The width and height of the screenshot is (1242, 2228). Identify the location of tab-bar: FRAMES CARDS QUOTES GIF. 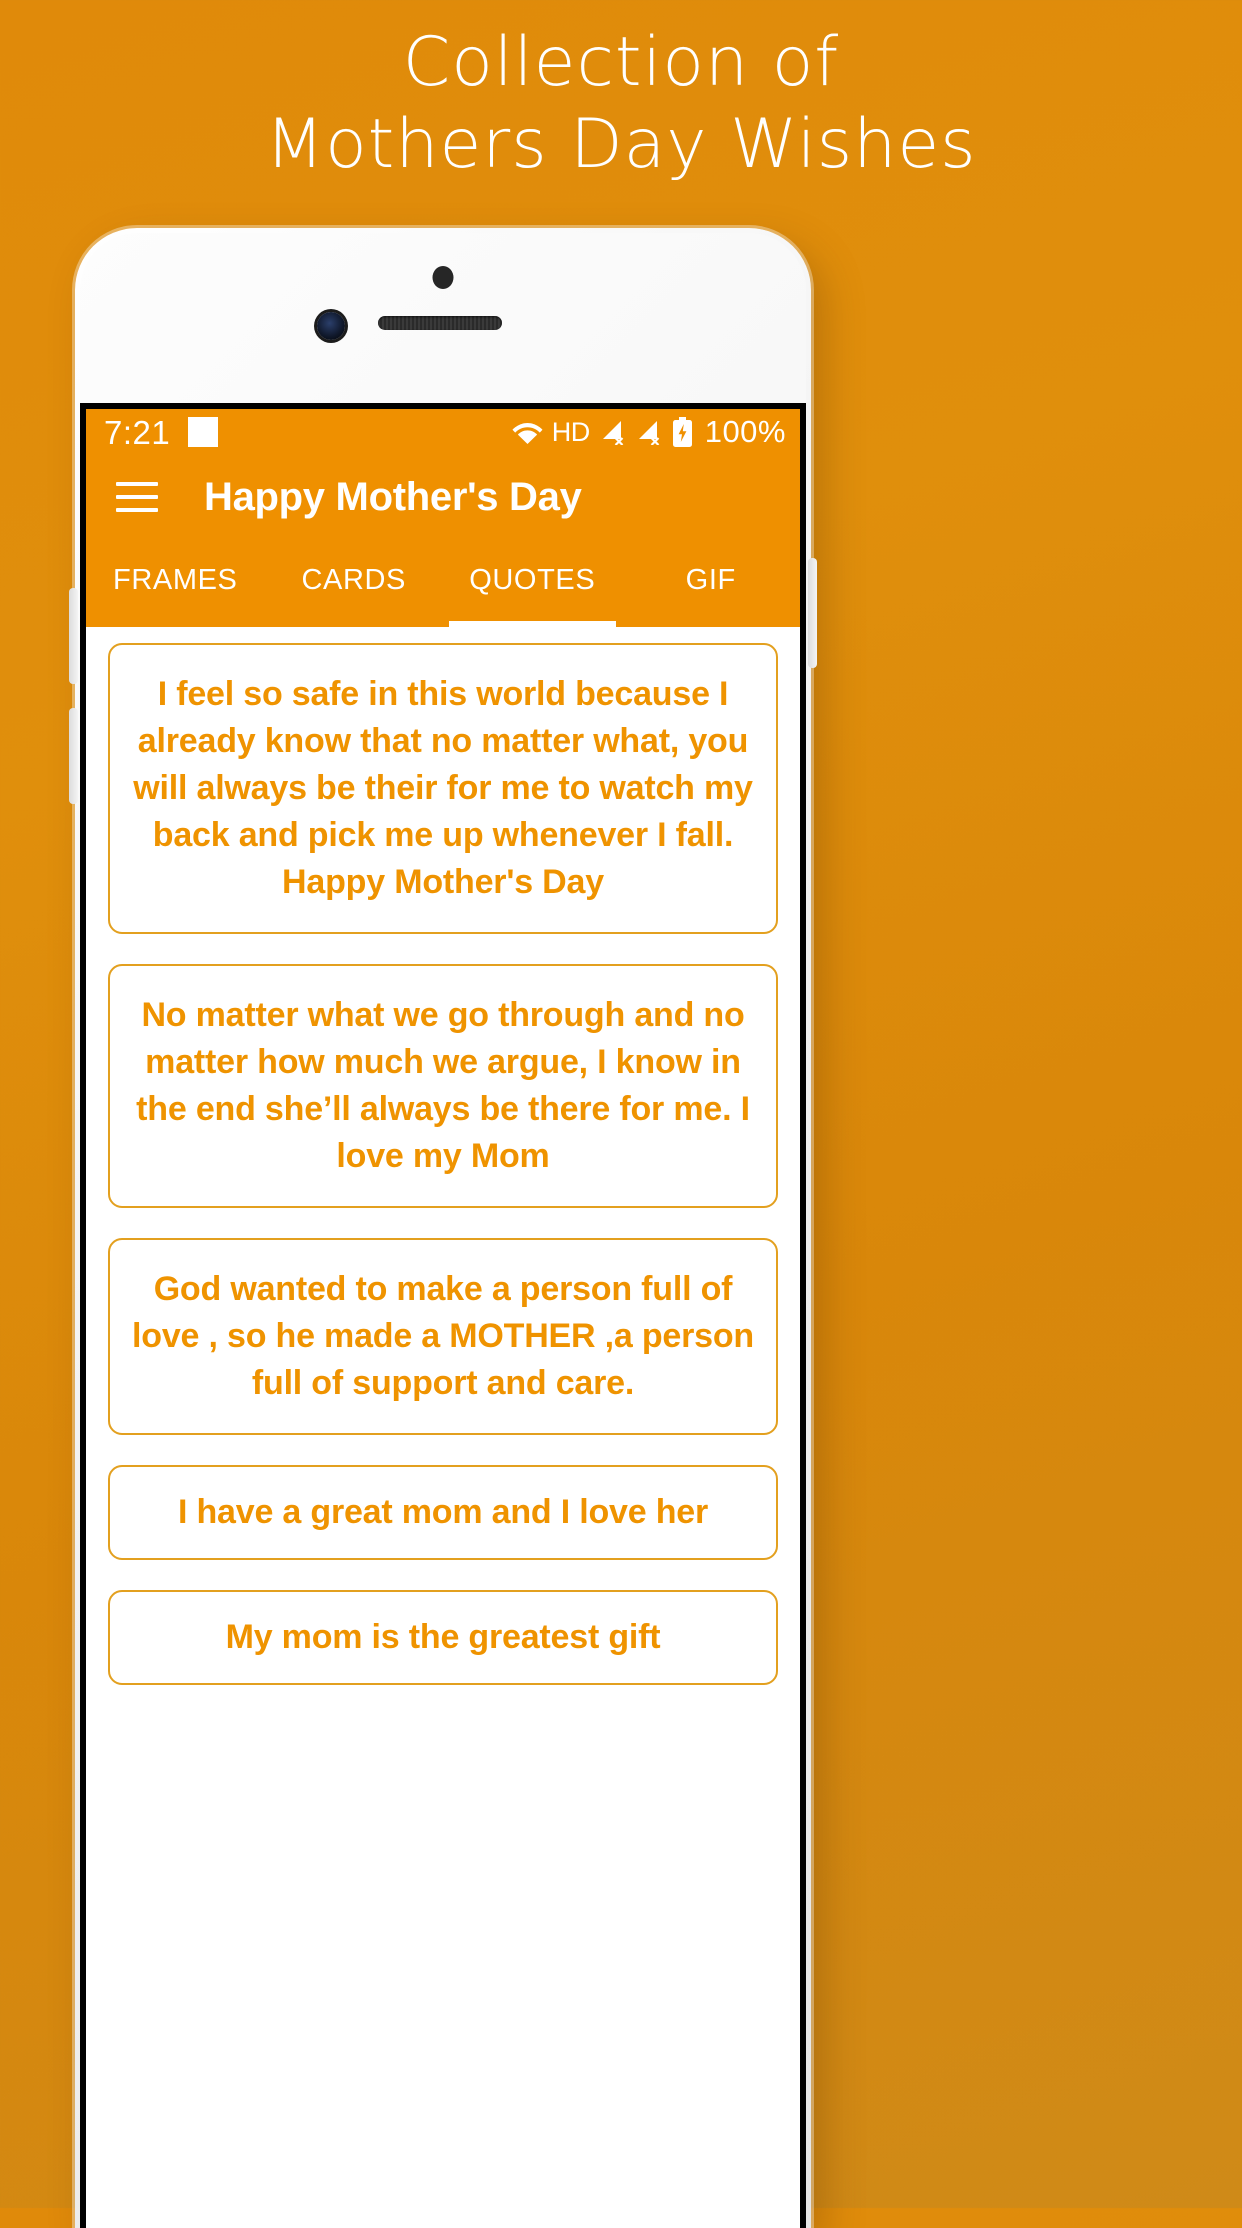
(443, 583).